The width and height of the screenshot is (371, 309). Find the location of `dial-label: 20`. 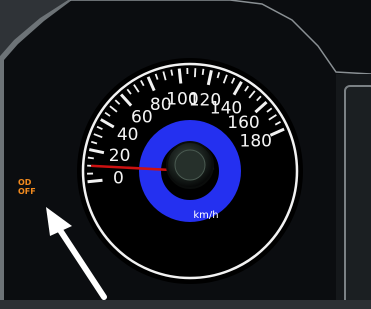

dial-label: 20 is located at coordinates (120, 156).